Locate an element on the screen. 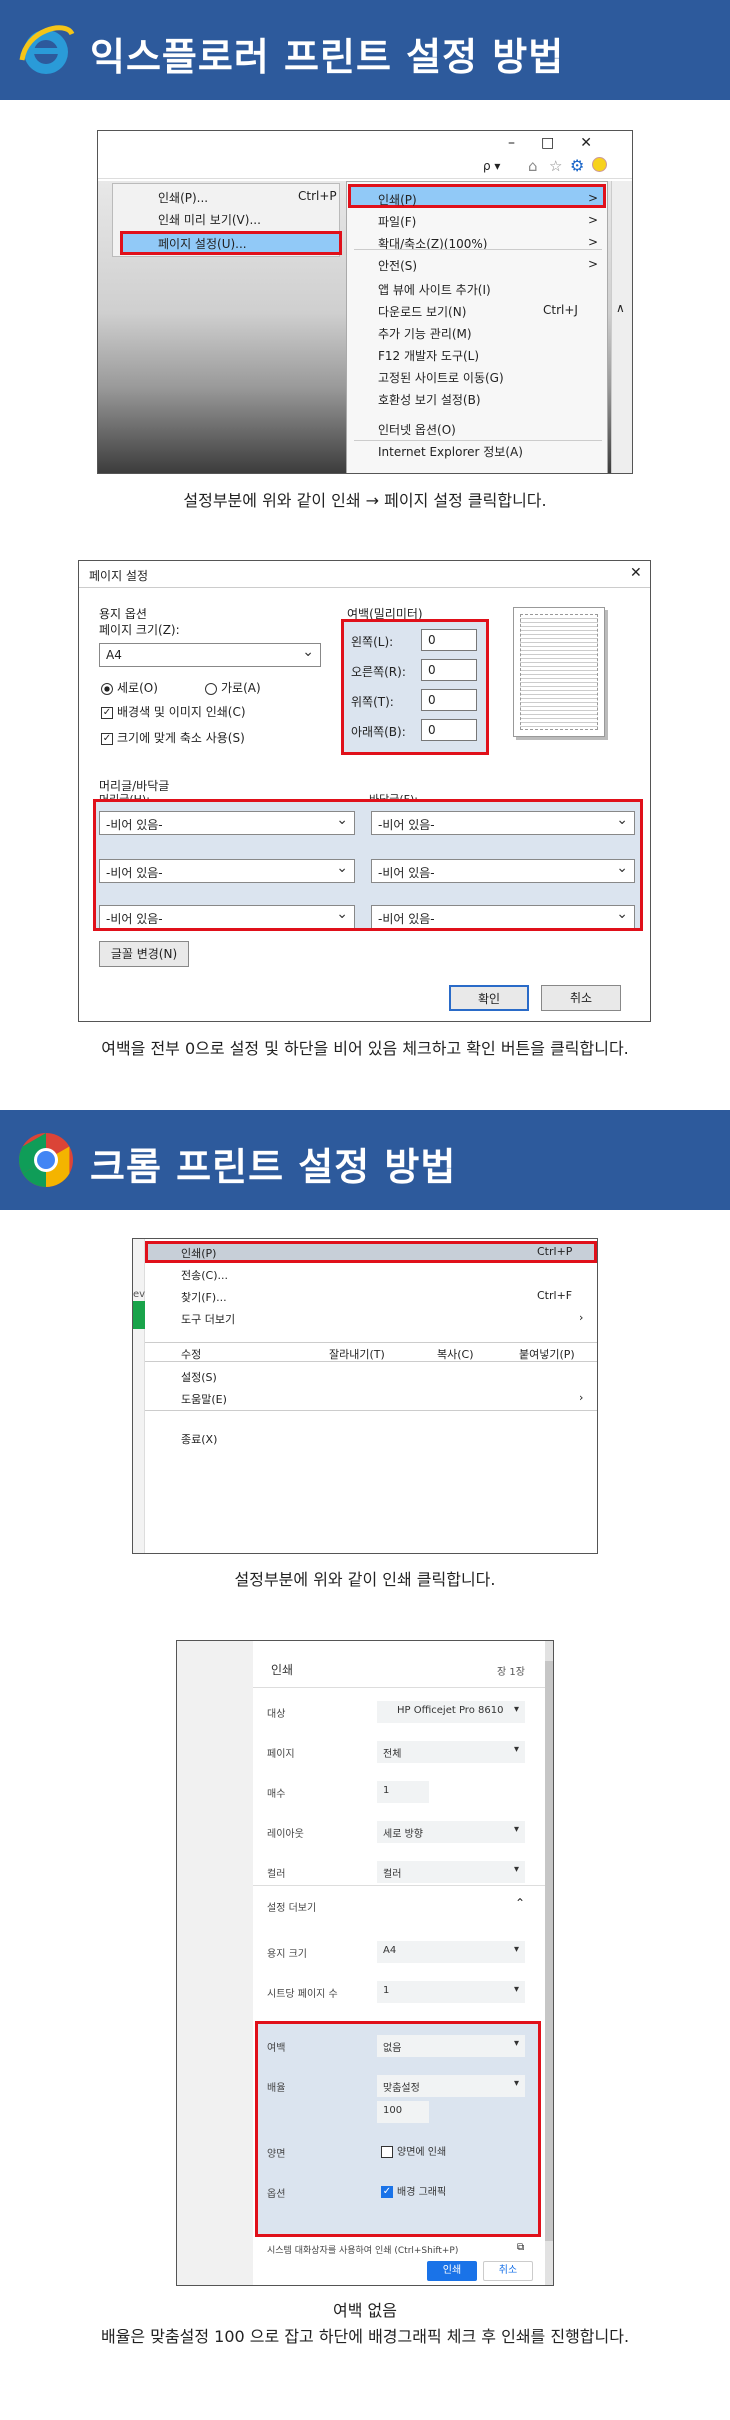 The image size is (730, 2420). chrome-menu-item: 설정(S) is located at coordinates (199, 1377).